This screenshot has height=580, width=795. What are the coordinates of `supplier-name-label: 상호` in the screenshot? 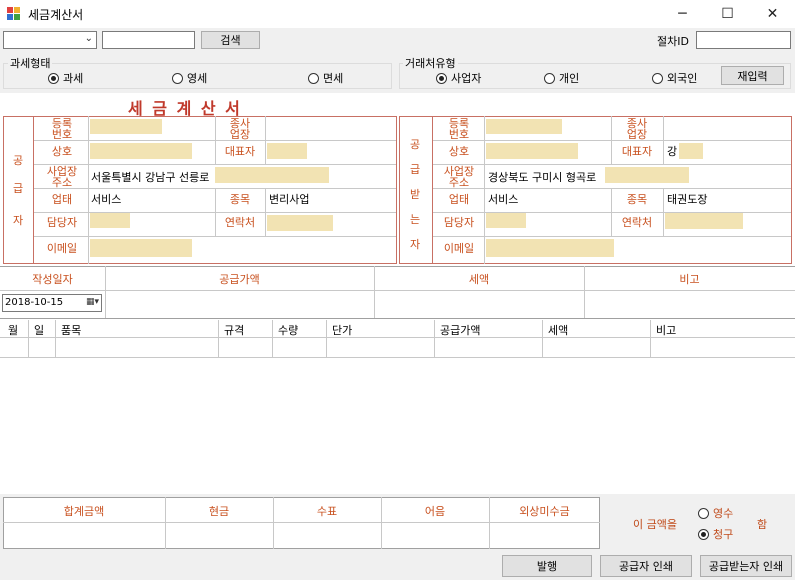 It's located at (62, 151).